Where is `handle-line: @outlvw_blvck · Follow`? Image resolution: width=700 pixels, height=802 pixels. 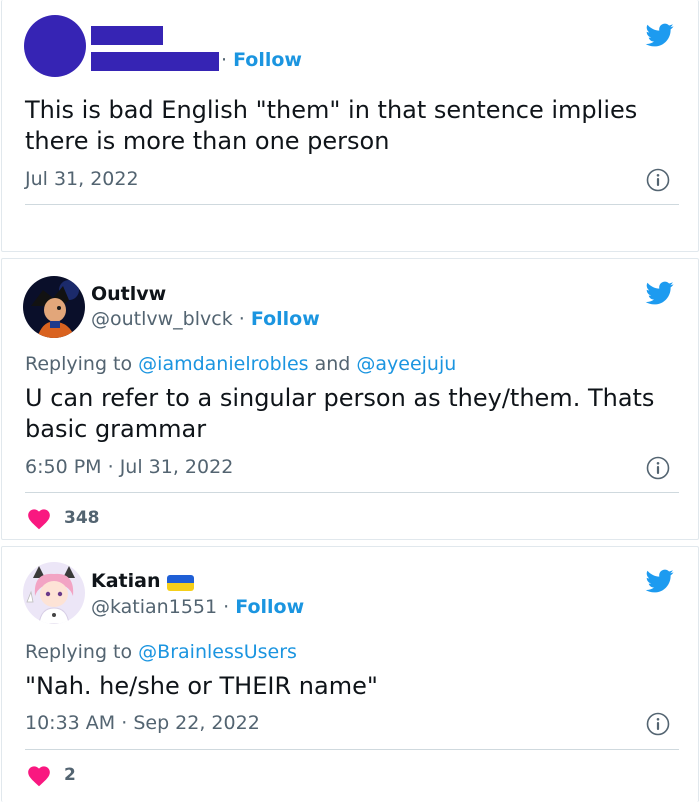 handle-line: @outlvw_blvck · Follow is located at coordinates (205, 319).